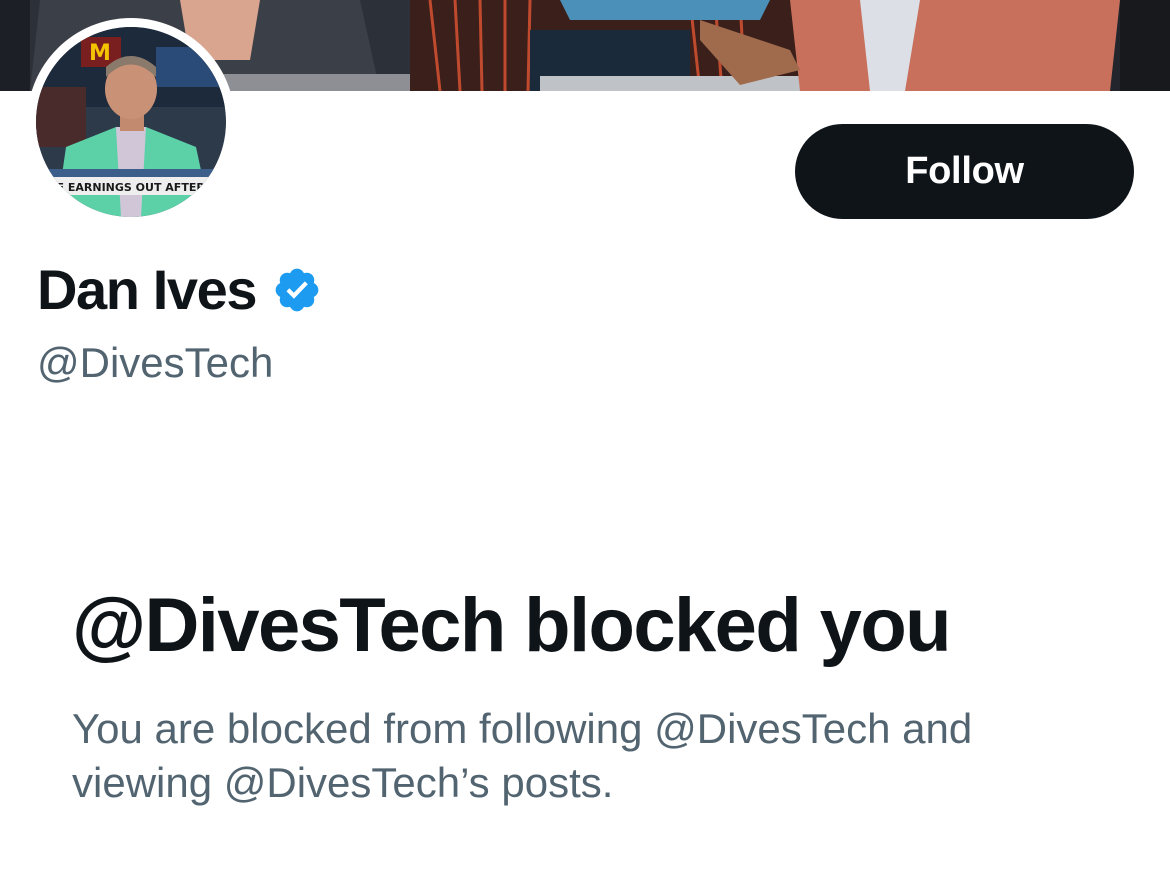 This screenshot has width=1170, height=896. I want to click on avatar-photo: M RCE EARNINGS OUT AFTER, so click(131, 122).